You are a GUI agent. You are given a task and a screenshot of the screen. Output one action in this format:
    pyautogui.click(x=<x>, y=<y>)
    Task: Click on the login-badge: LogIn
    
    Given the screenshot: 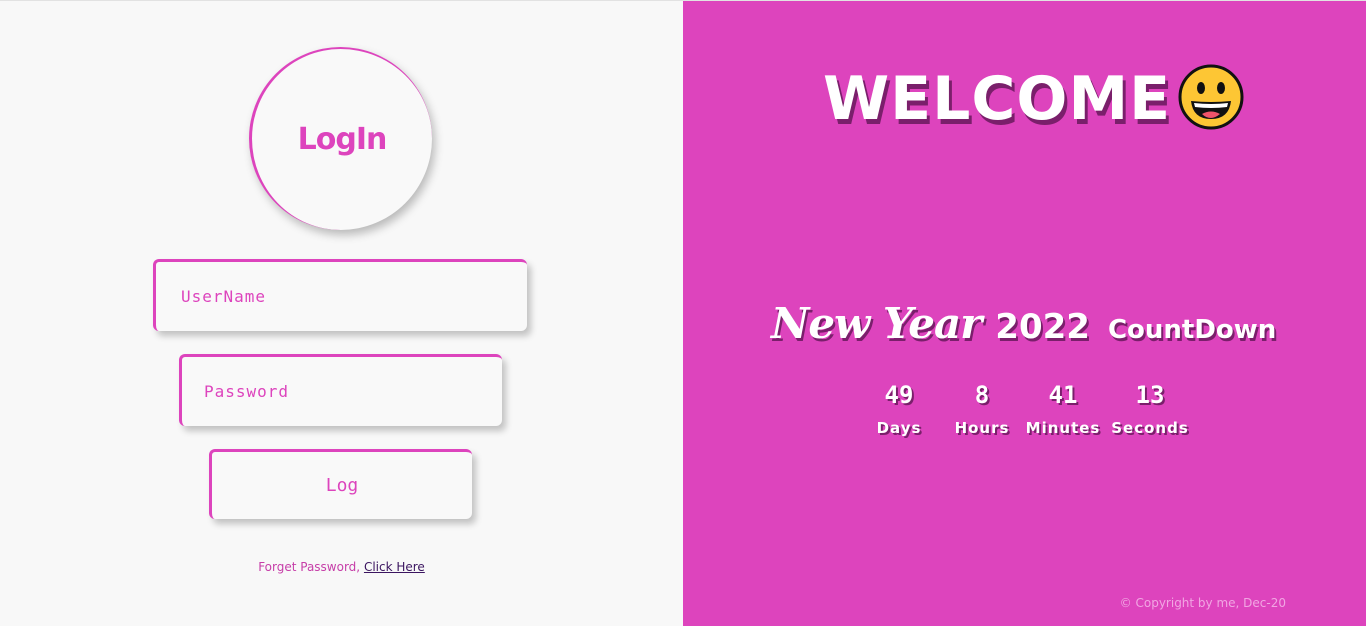 What is the action you would take?
    pyautogui.click(x=340, y=138)
    